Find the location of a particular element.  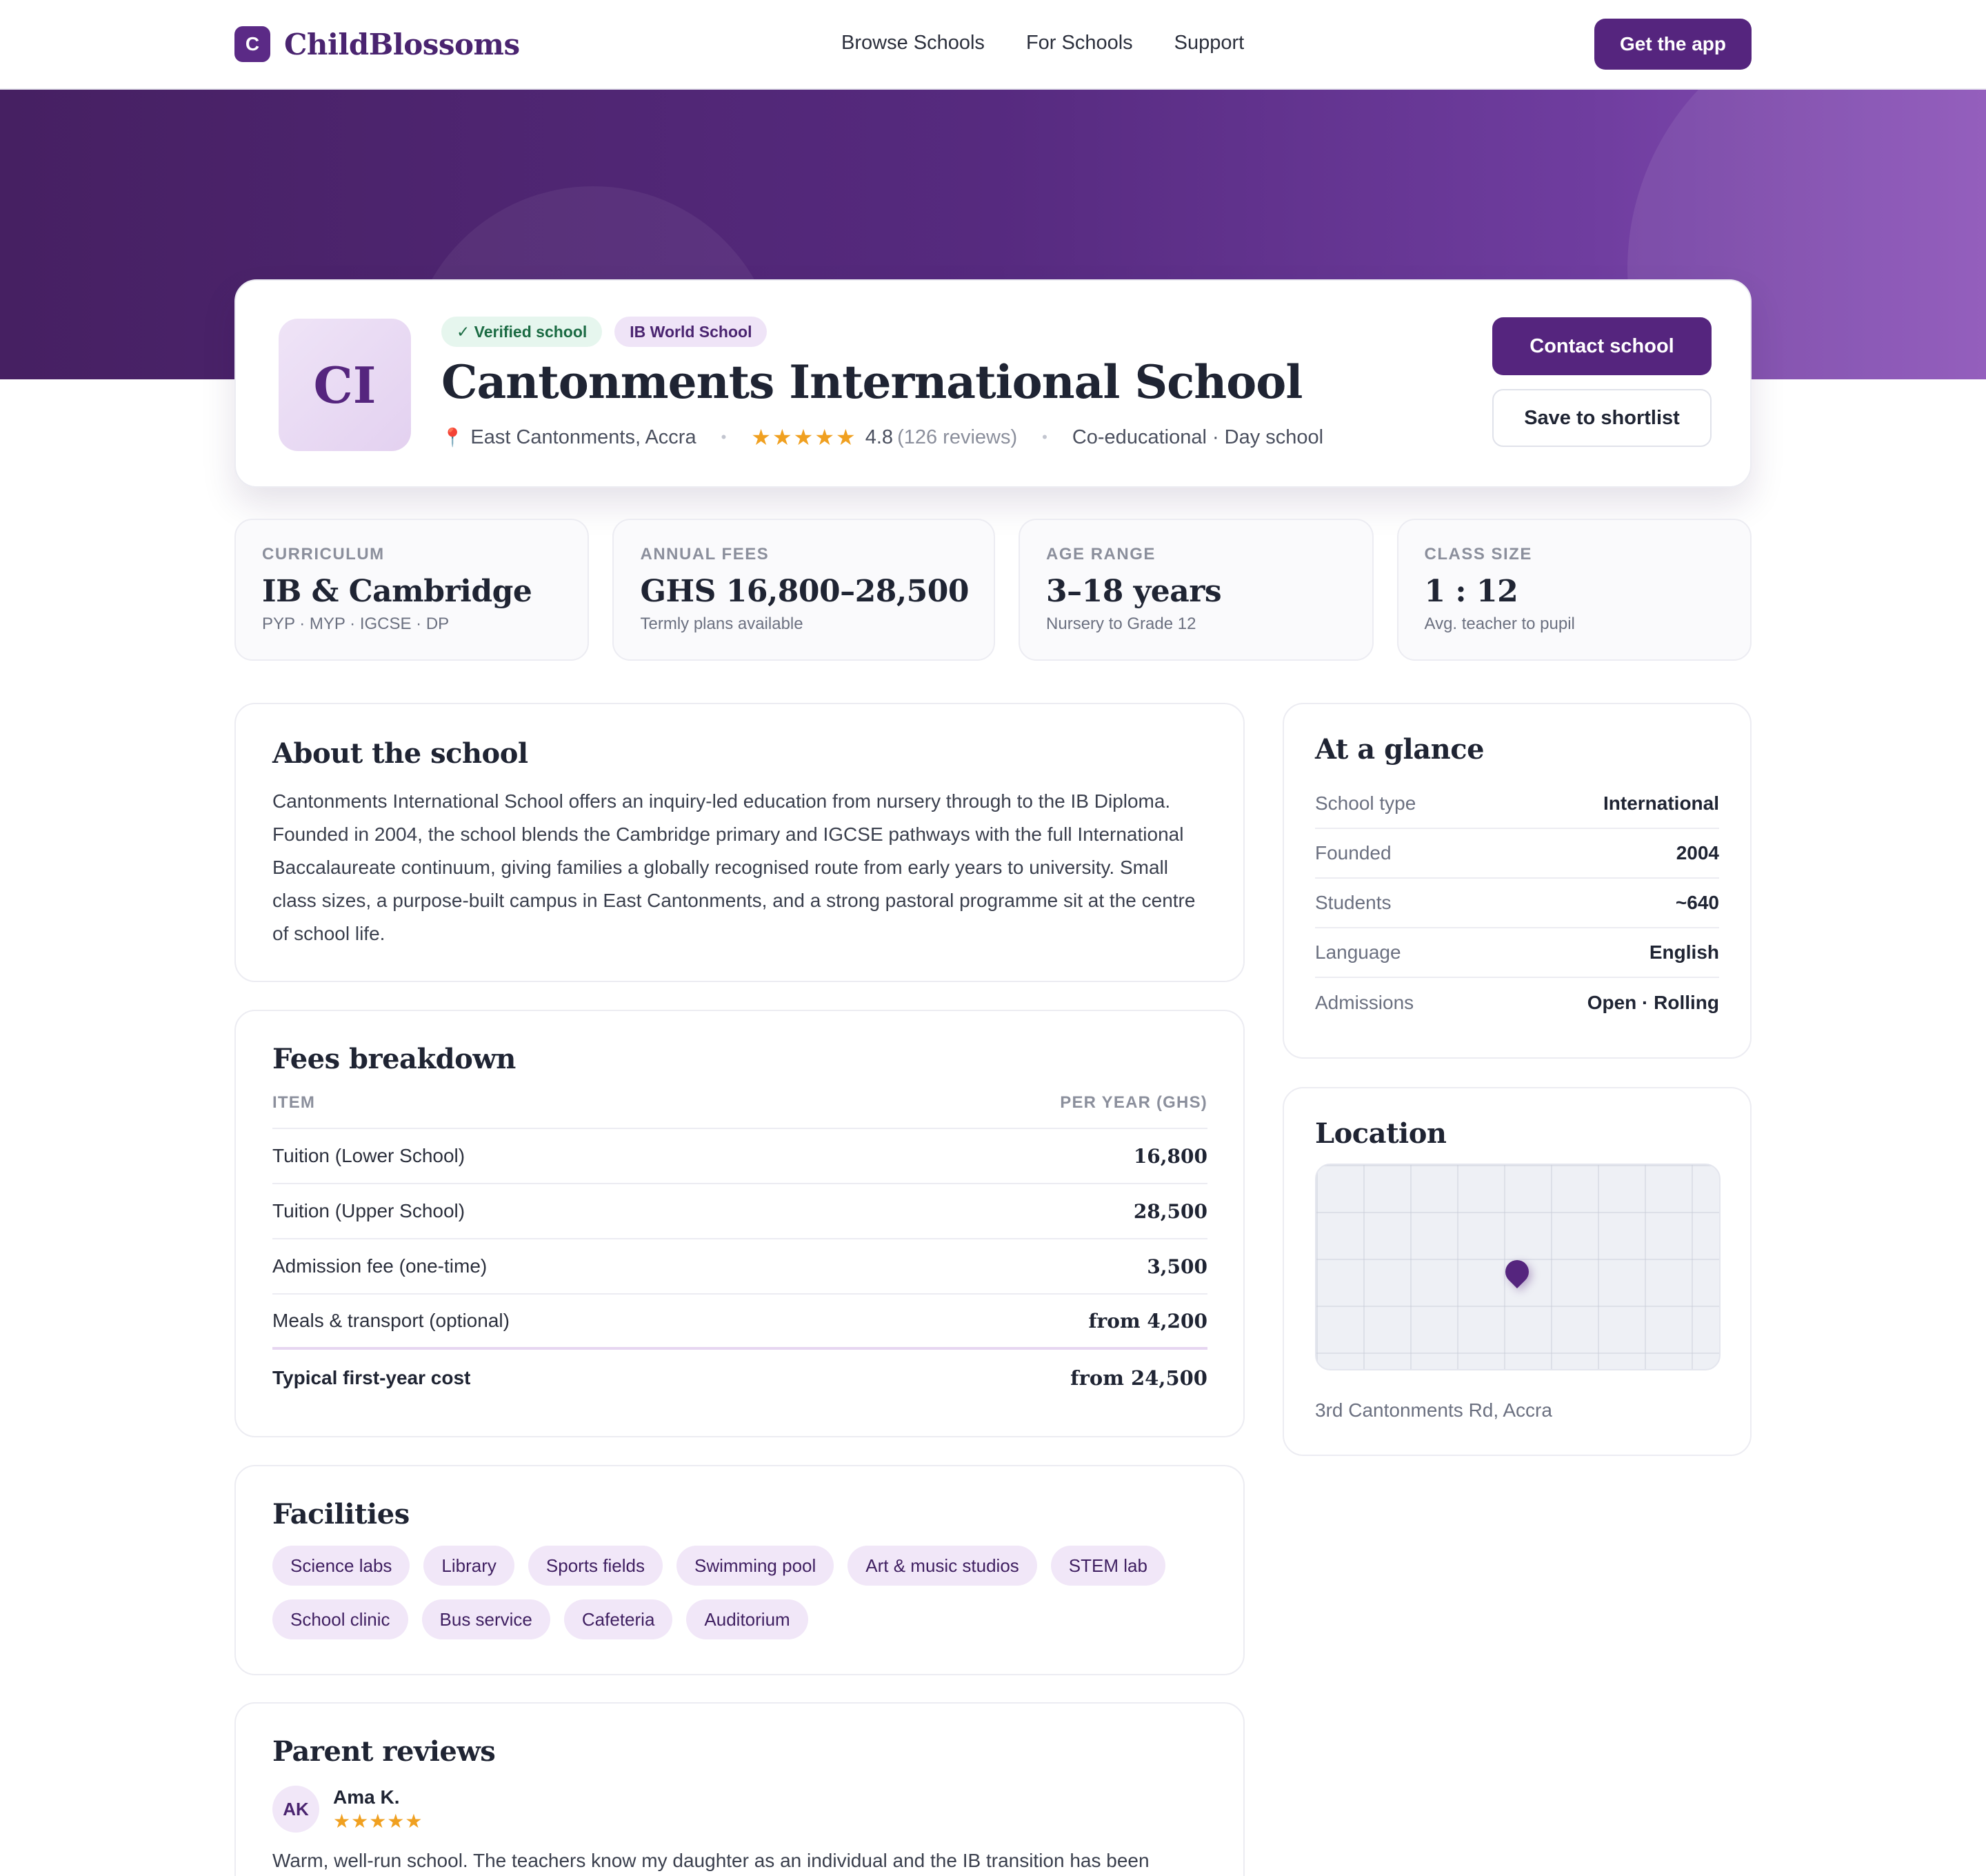

fee-item: Admission fee (one-time) is located at coordinates (380, 1266).